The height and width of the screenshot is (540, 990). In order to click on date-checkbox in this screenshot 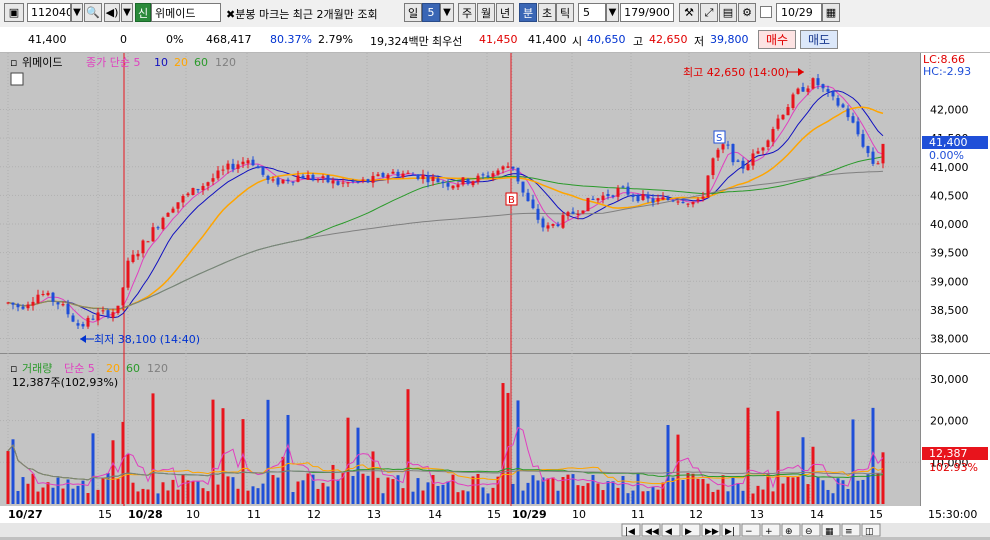, I will do `click(766, 12)`.